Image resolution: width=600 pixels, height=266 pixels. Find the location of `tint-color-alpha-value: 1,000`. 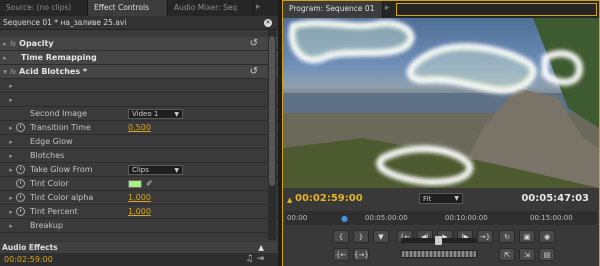

tint-color-alpha-value: 1,000 is located at coordinates (139, 197).